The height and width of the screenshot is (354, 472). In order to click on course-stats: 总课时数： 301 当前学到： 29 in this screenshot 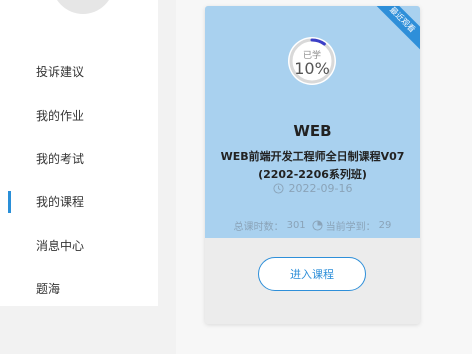, I will do `click(312, 225)`.